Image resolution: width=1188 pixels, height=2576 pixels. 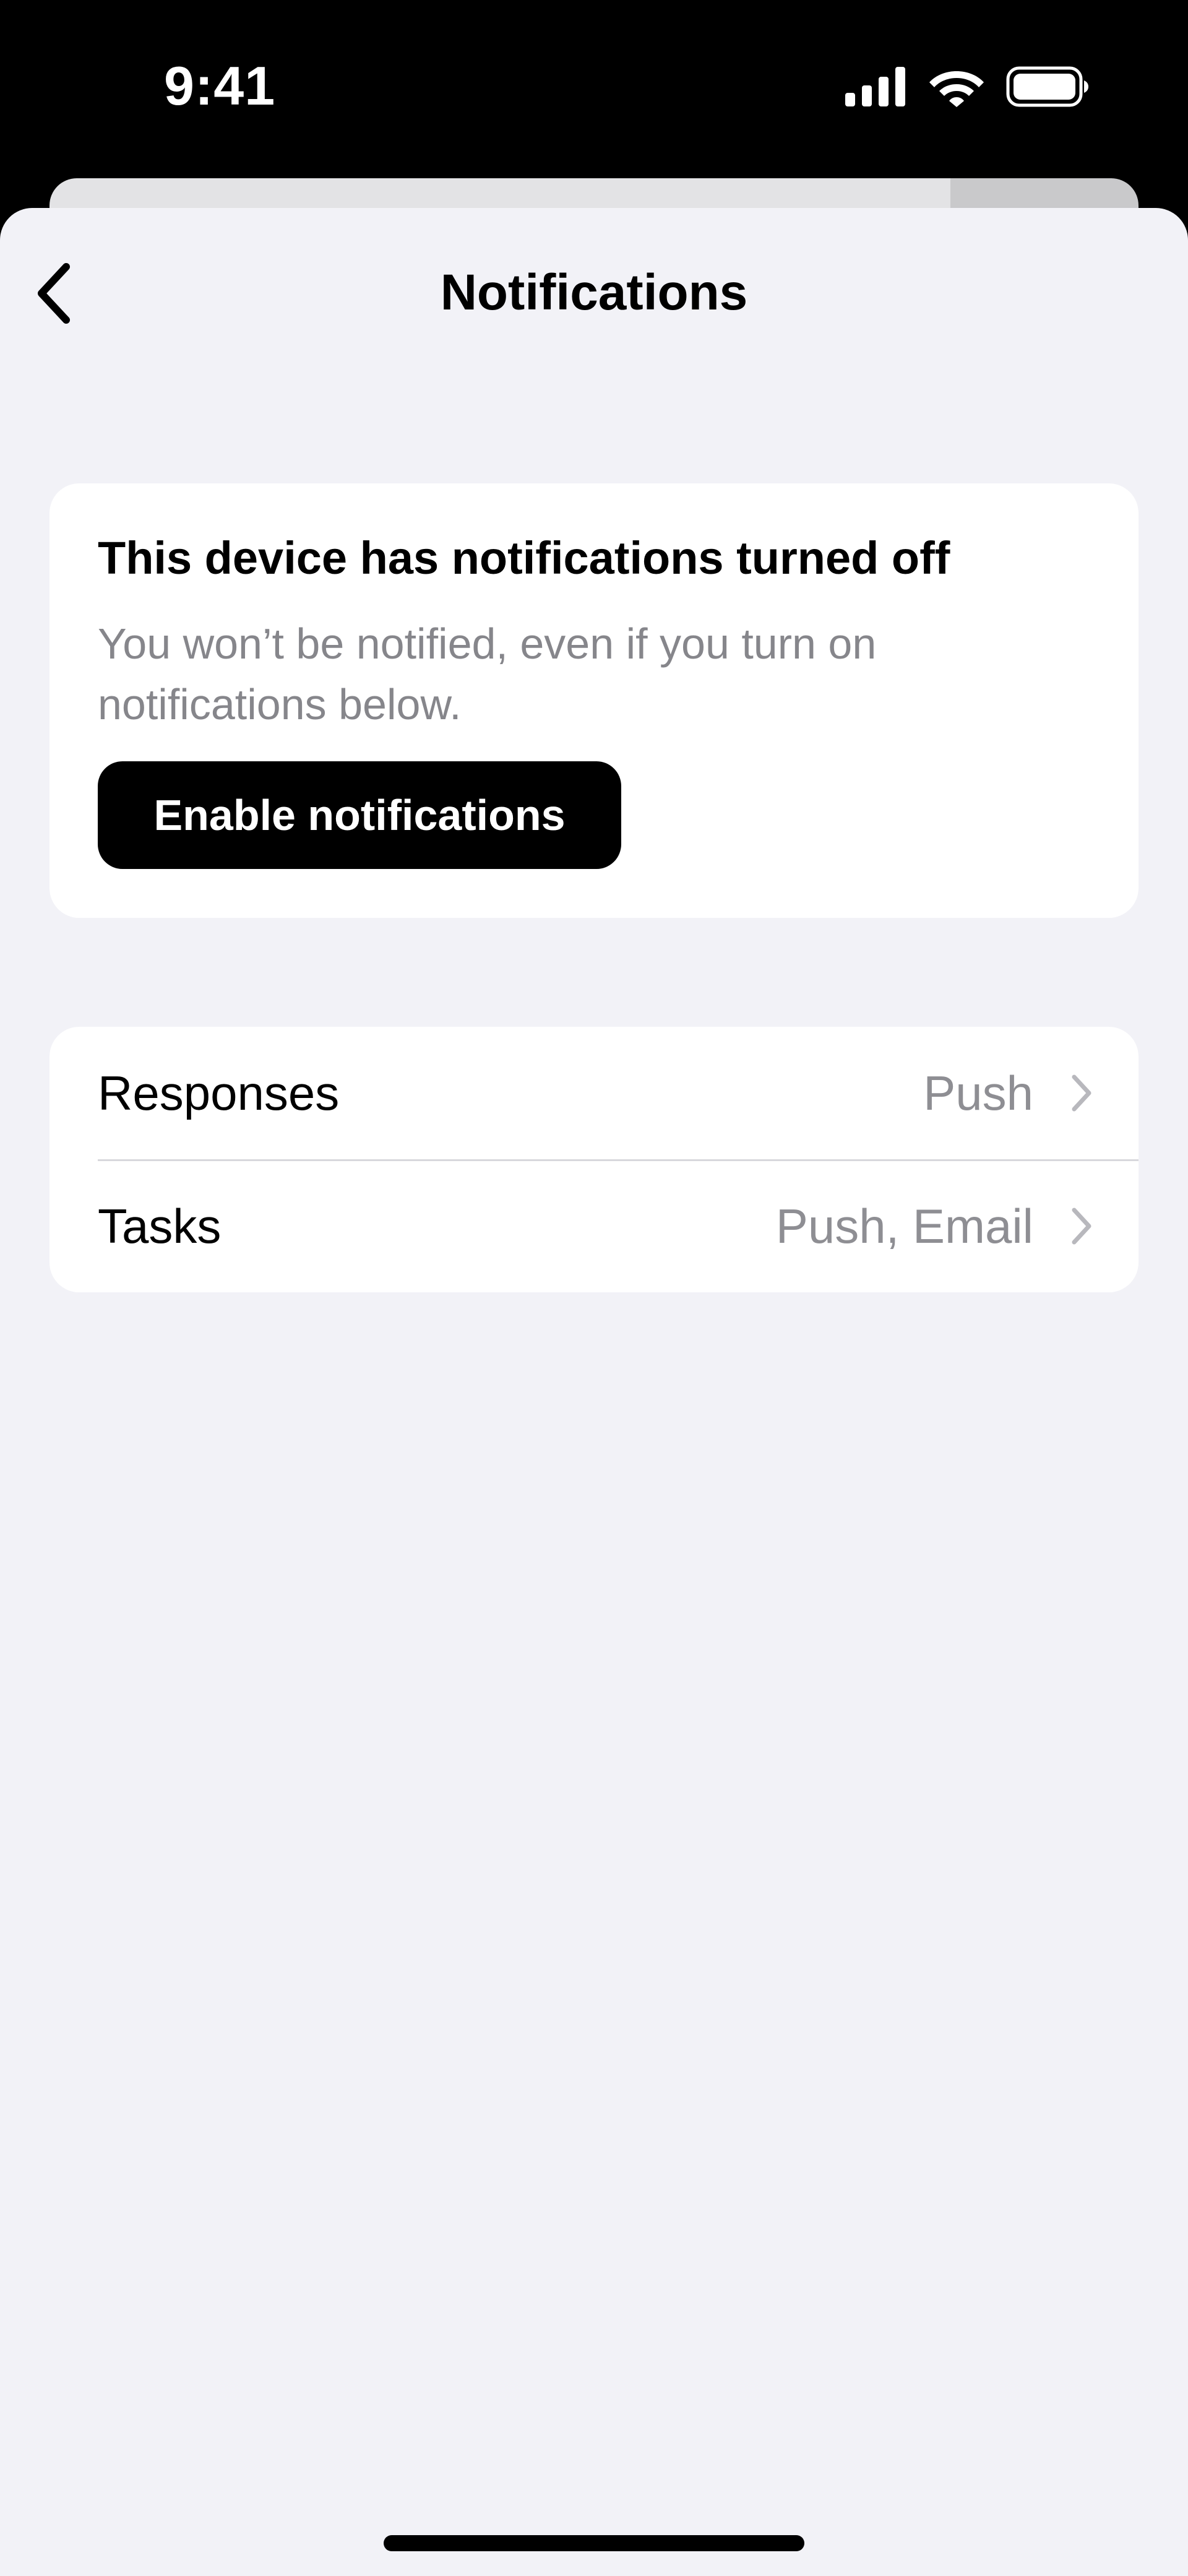 What do you see at coordinates (524, 558) in the screenshot?
I see `alert-title: This device has notifications turned off` at bounding box center [524, 558].